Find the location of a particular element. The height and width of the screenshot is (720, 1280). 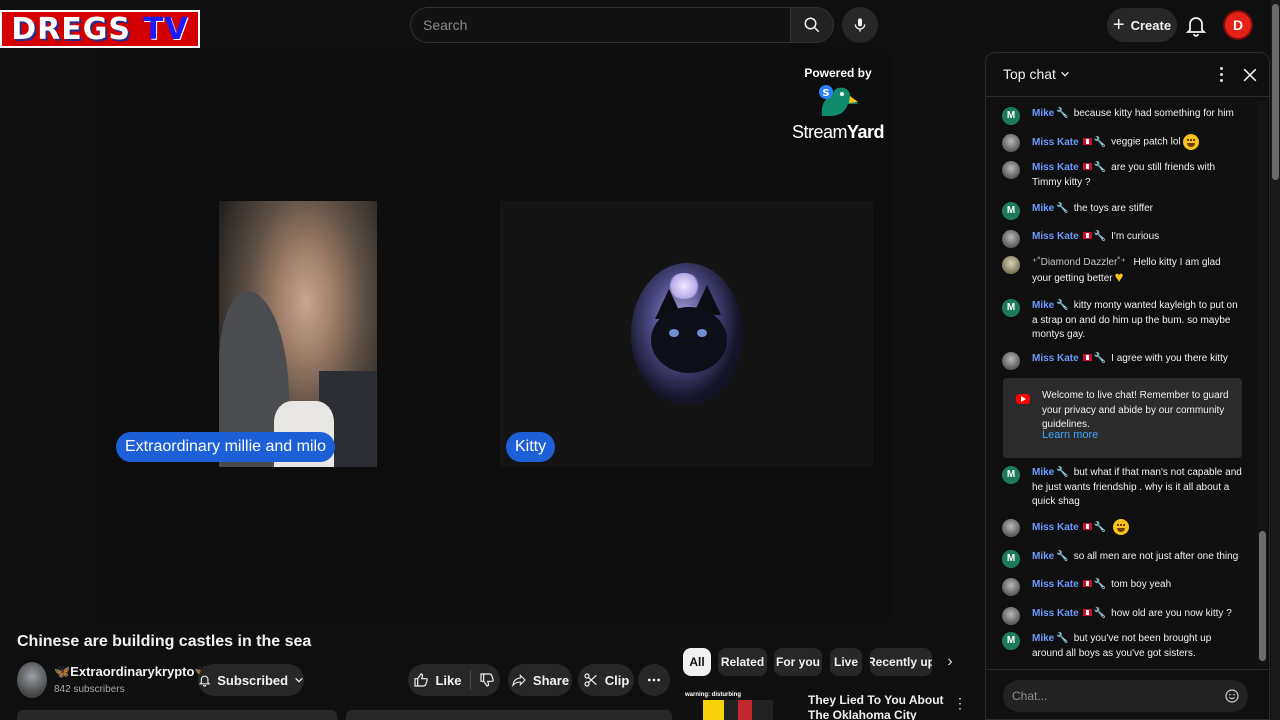

thumbnail-art is located at coordinates (738, 710).